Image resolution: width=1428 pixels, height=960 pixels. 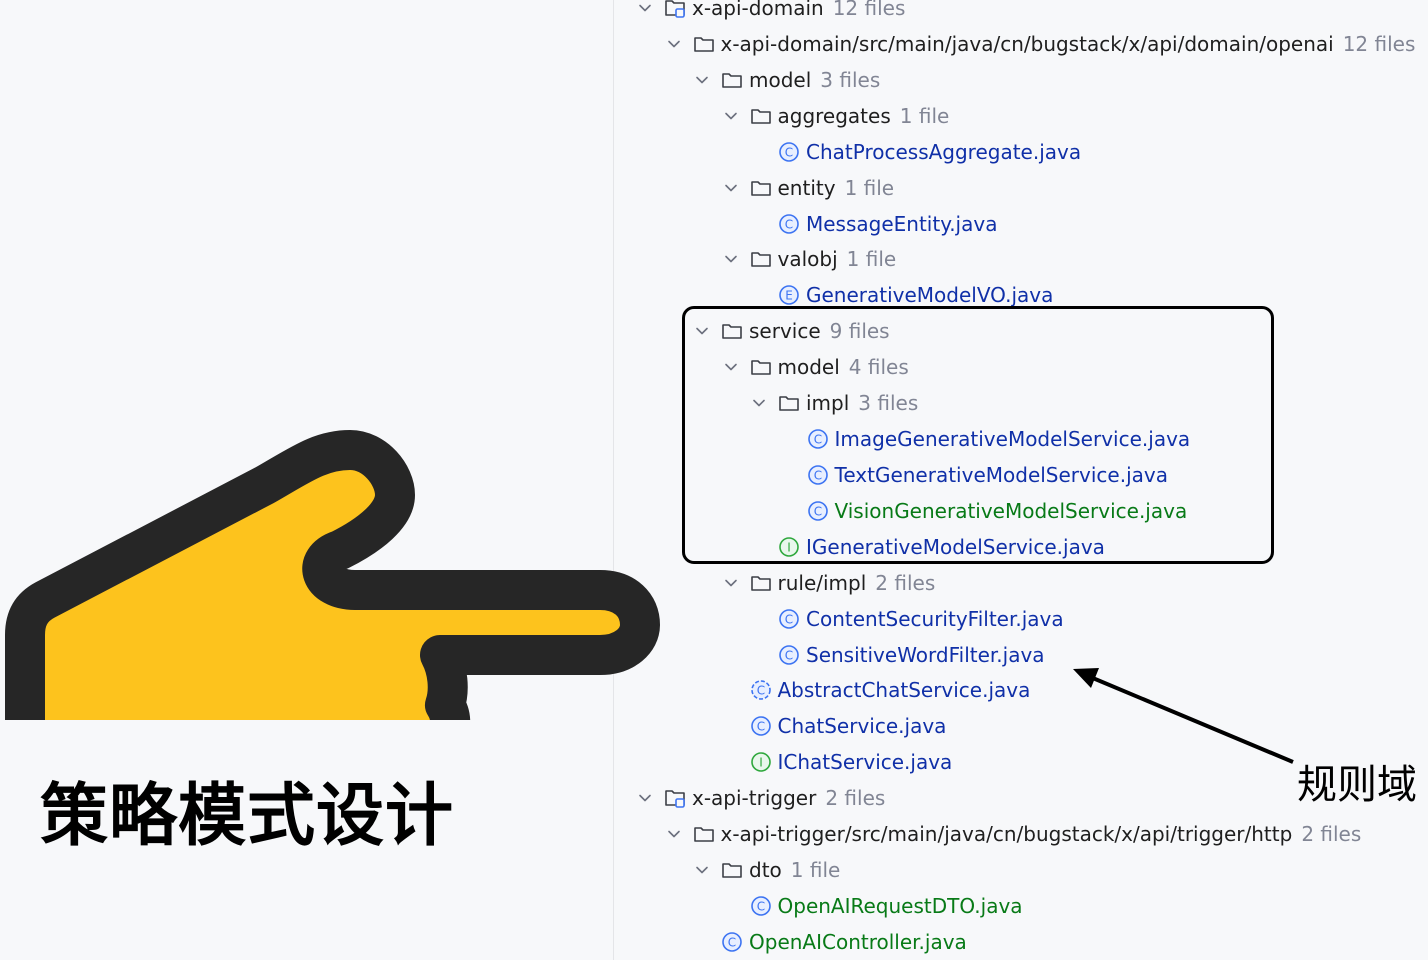 I want to click on tree-file-row: C OpenAIRequestDTO.java, so click(x=886, y=906).